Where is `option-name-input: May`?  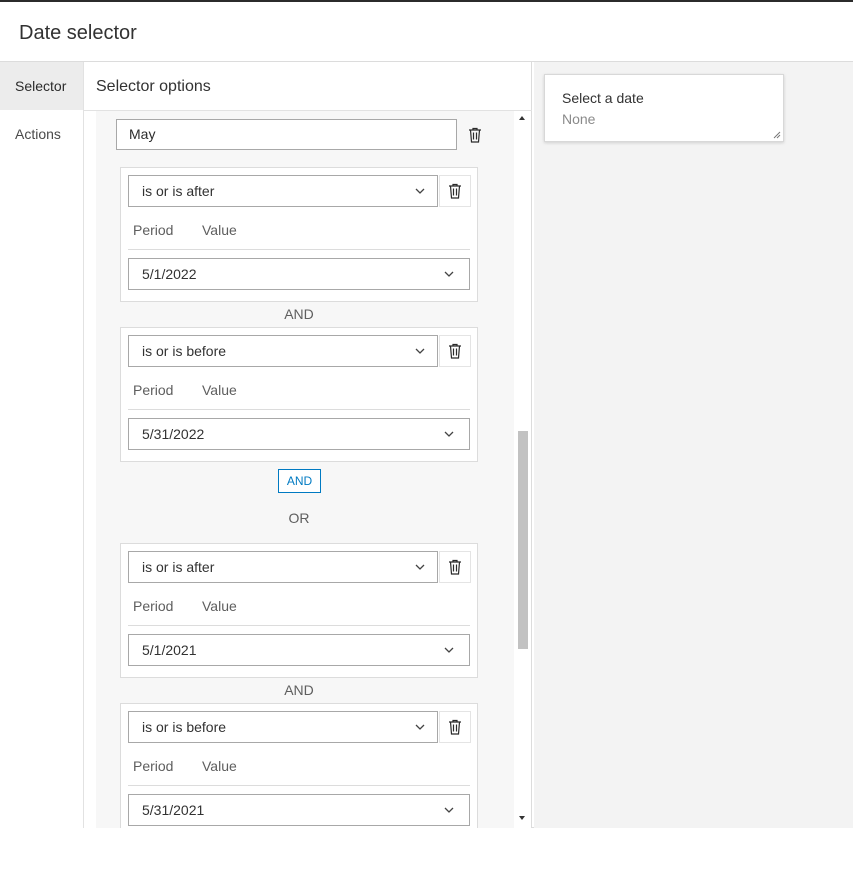 option-name-input: May is located at coordinates (286, 134).